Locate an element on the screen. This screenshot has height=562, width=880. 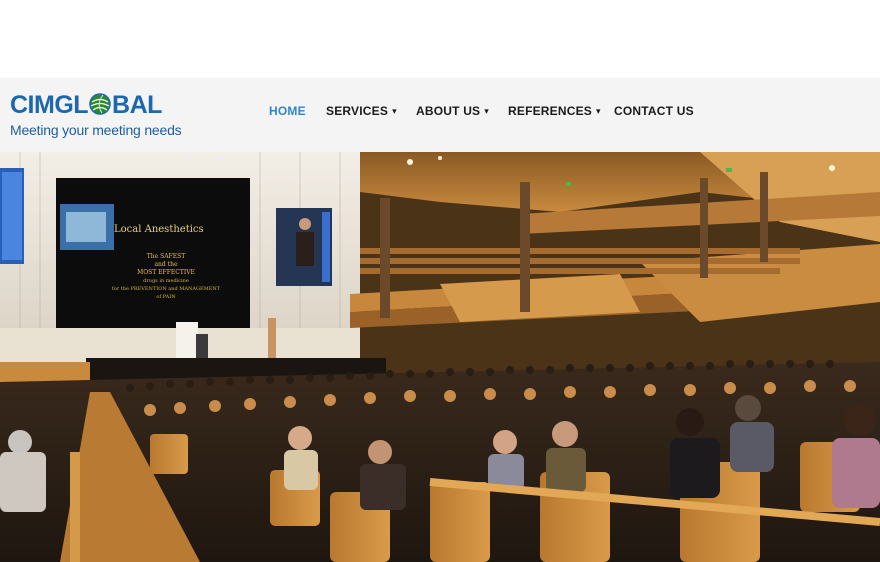
nav-contact-us-label: CONTACT US is located at coordinates (654, 111).